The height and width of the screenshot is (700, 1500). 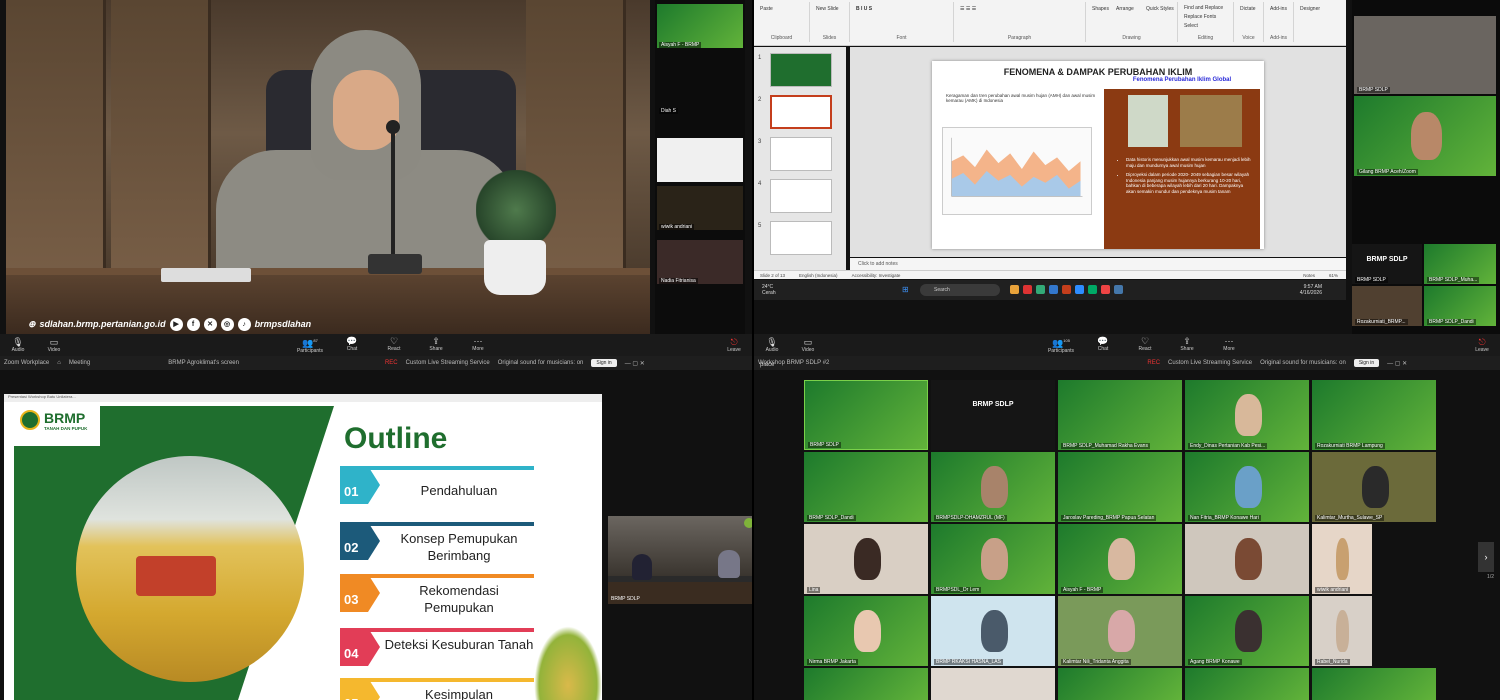 I want to click on participant-thumb: Diah S, so click(x=700, y=92).